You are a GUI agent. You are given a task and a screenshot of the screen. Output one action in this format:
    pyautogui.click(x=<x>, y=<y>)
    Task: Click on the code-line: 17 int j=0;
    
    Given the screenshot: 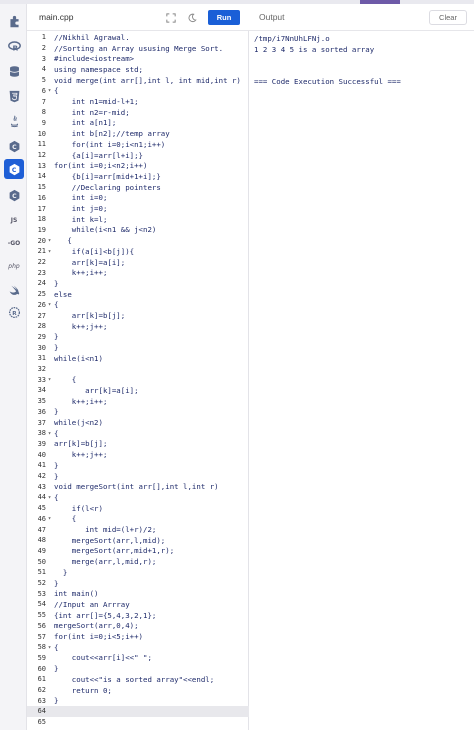 What is the action you would take?
    pyautogui.click(x=138, y=208)
    